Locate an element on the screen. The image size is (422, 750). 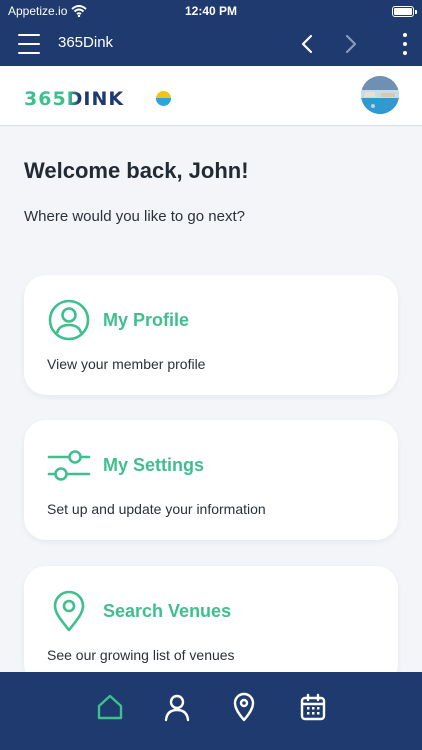
avatar is located at coordinates (380, 95).